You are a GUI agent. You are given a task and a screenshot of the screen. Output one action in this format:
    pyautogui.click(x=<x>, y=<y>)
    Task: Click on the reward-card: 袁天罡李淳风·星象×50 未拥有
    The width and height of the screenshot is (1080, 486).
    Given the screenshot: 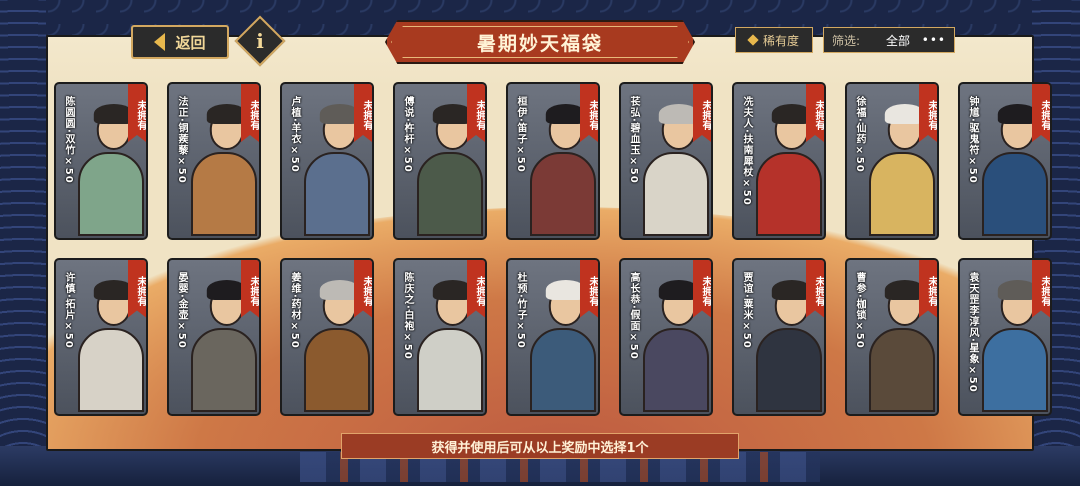 What is the action you would take?
    pyautogui.click(x=1005, y=336)
    